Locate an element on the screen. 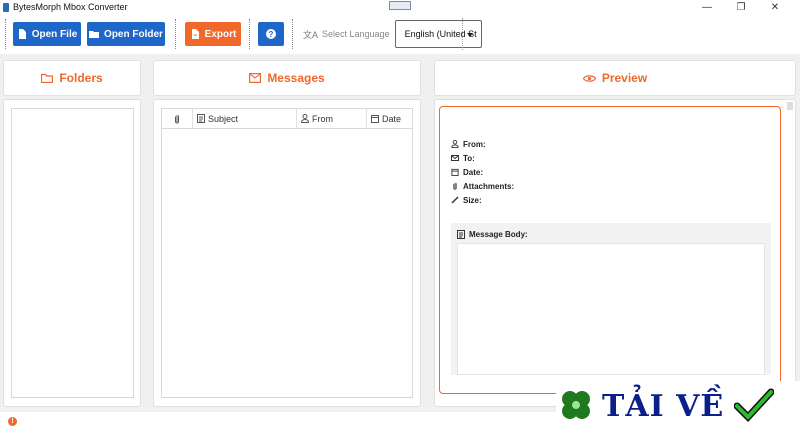 The width and height of the screenshot is (800, 431). preview-from-row: From: is located at coordinates (482, 144).